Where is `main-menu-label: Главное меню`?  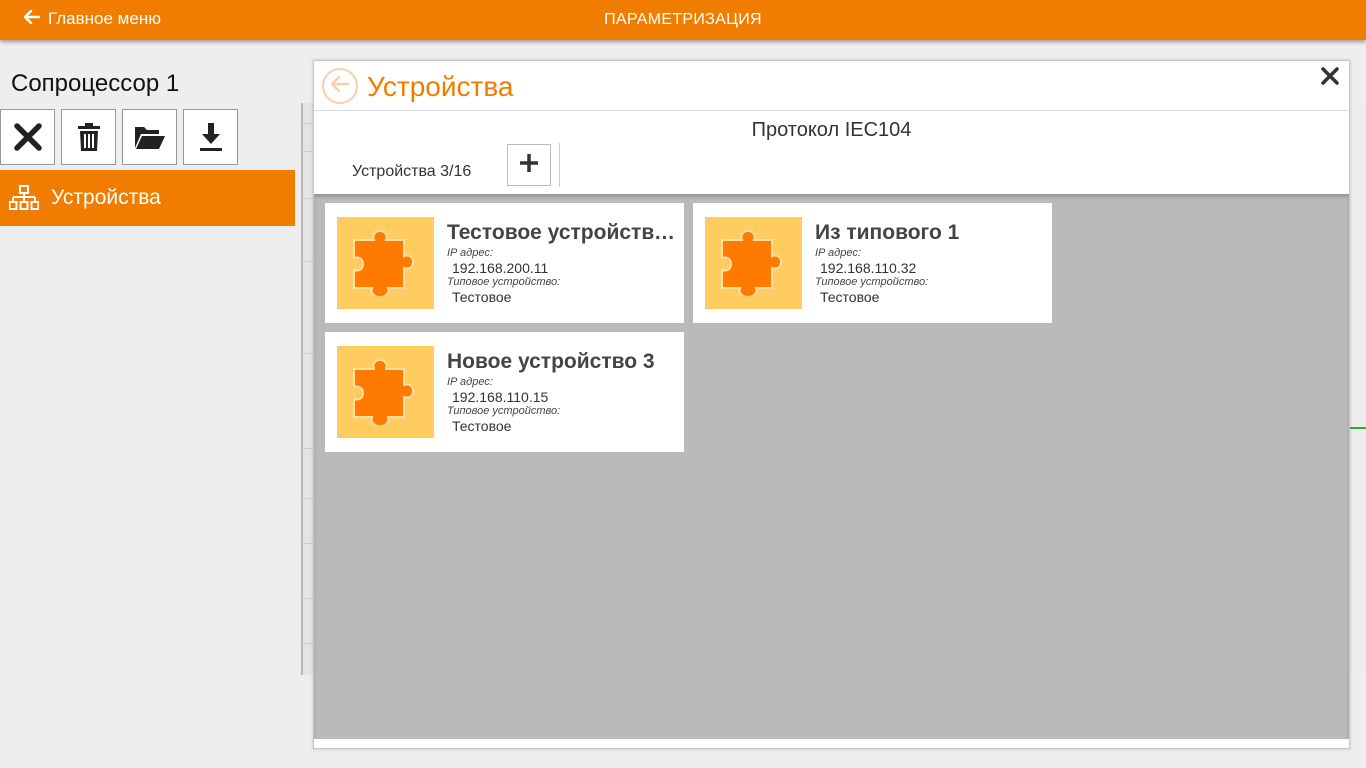
main-menu-label: Главное меню is located at coordinates (104, 18).